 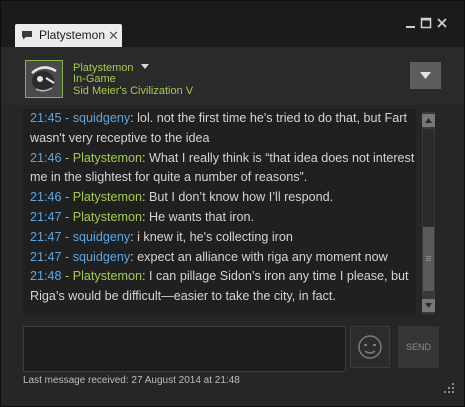 What do you see at coordinates (418, 347) in the screenshot?
I see `send-button: SEND` at bounding box center [418, 347].